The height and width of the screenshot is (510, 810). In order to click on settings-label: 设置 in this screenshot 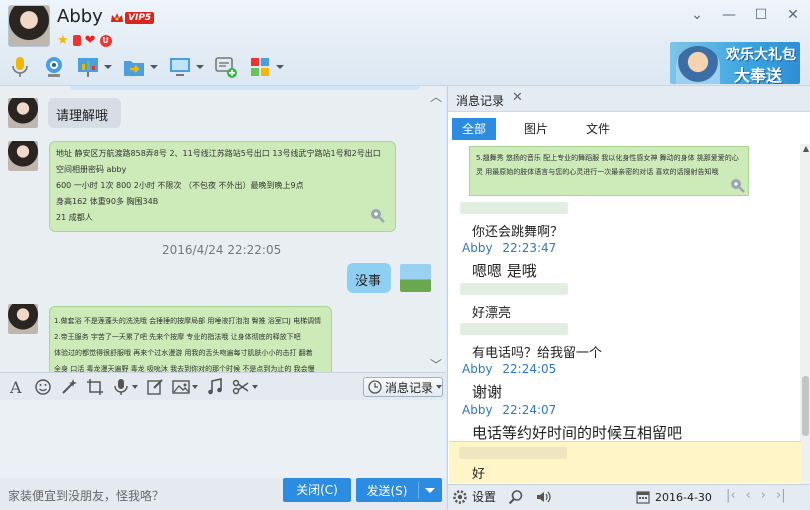, I will do `click(484, 497)`.